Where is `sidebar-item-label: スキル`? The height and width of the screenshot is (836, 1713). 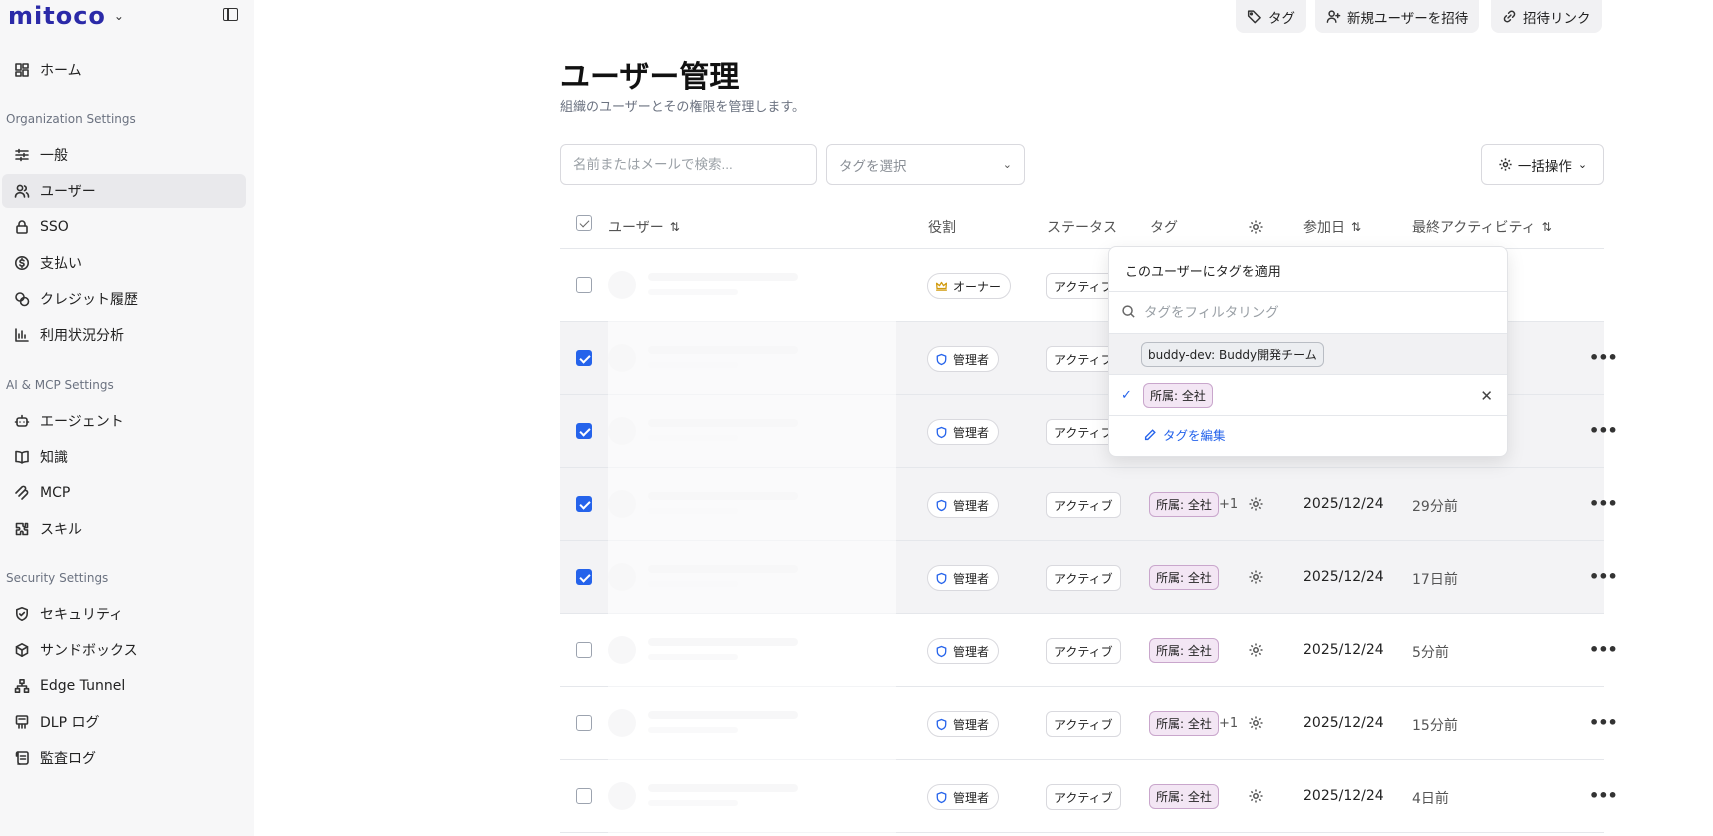
sidebar-item-label: スキル is located at coordinates (61, 530).